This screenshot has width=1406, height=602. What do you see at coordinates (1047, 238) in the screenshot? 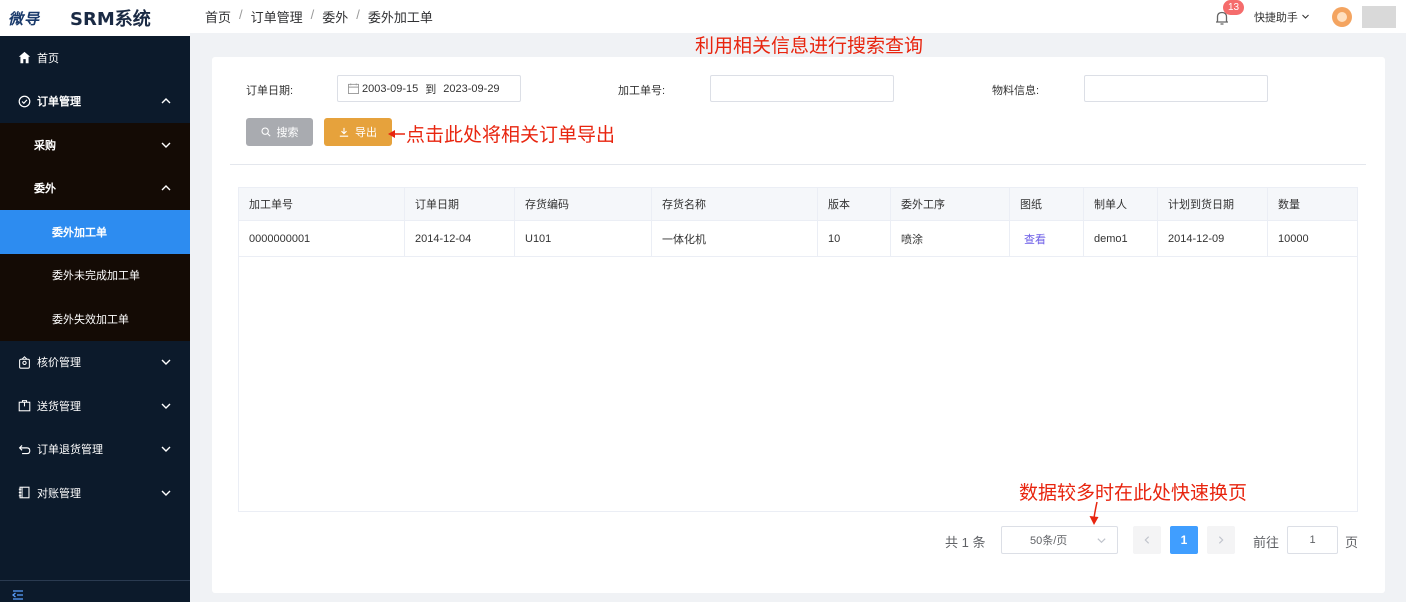
I see `cell-drawing: 查看` at bounding box center [1047, 238].